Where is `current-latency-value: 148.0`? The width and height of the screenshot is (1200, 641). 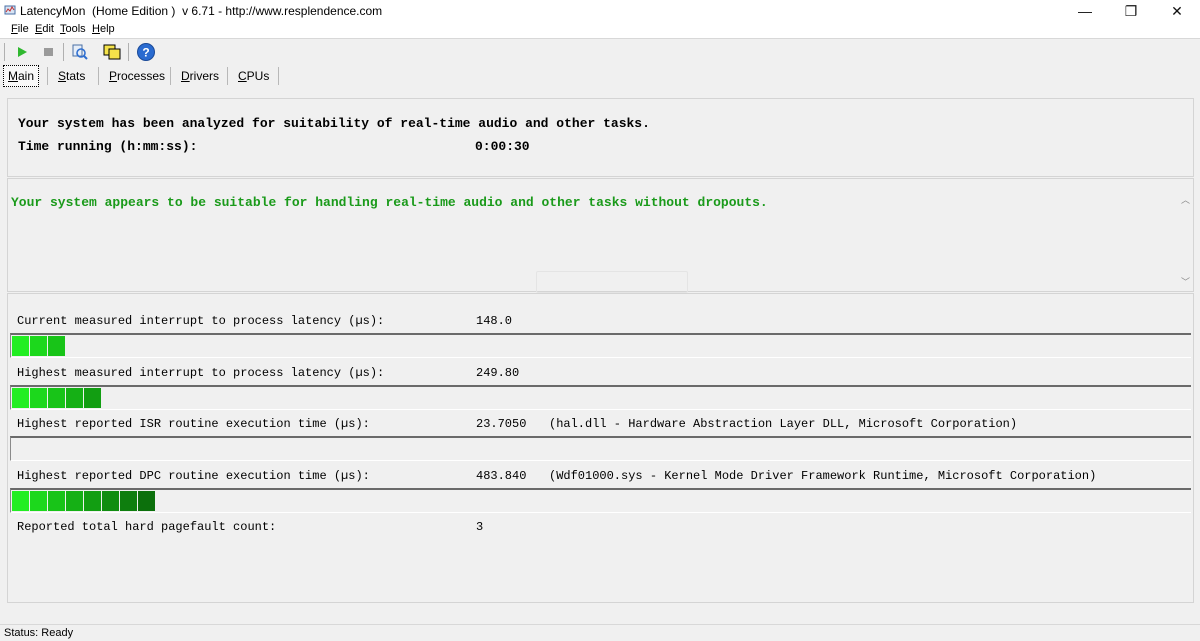 current-latency-value: 148.0 is located at coordinates (494, 321).